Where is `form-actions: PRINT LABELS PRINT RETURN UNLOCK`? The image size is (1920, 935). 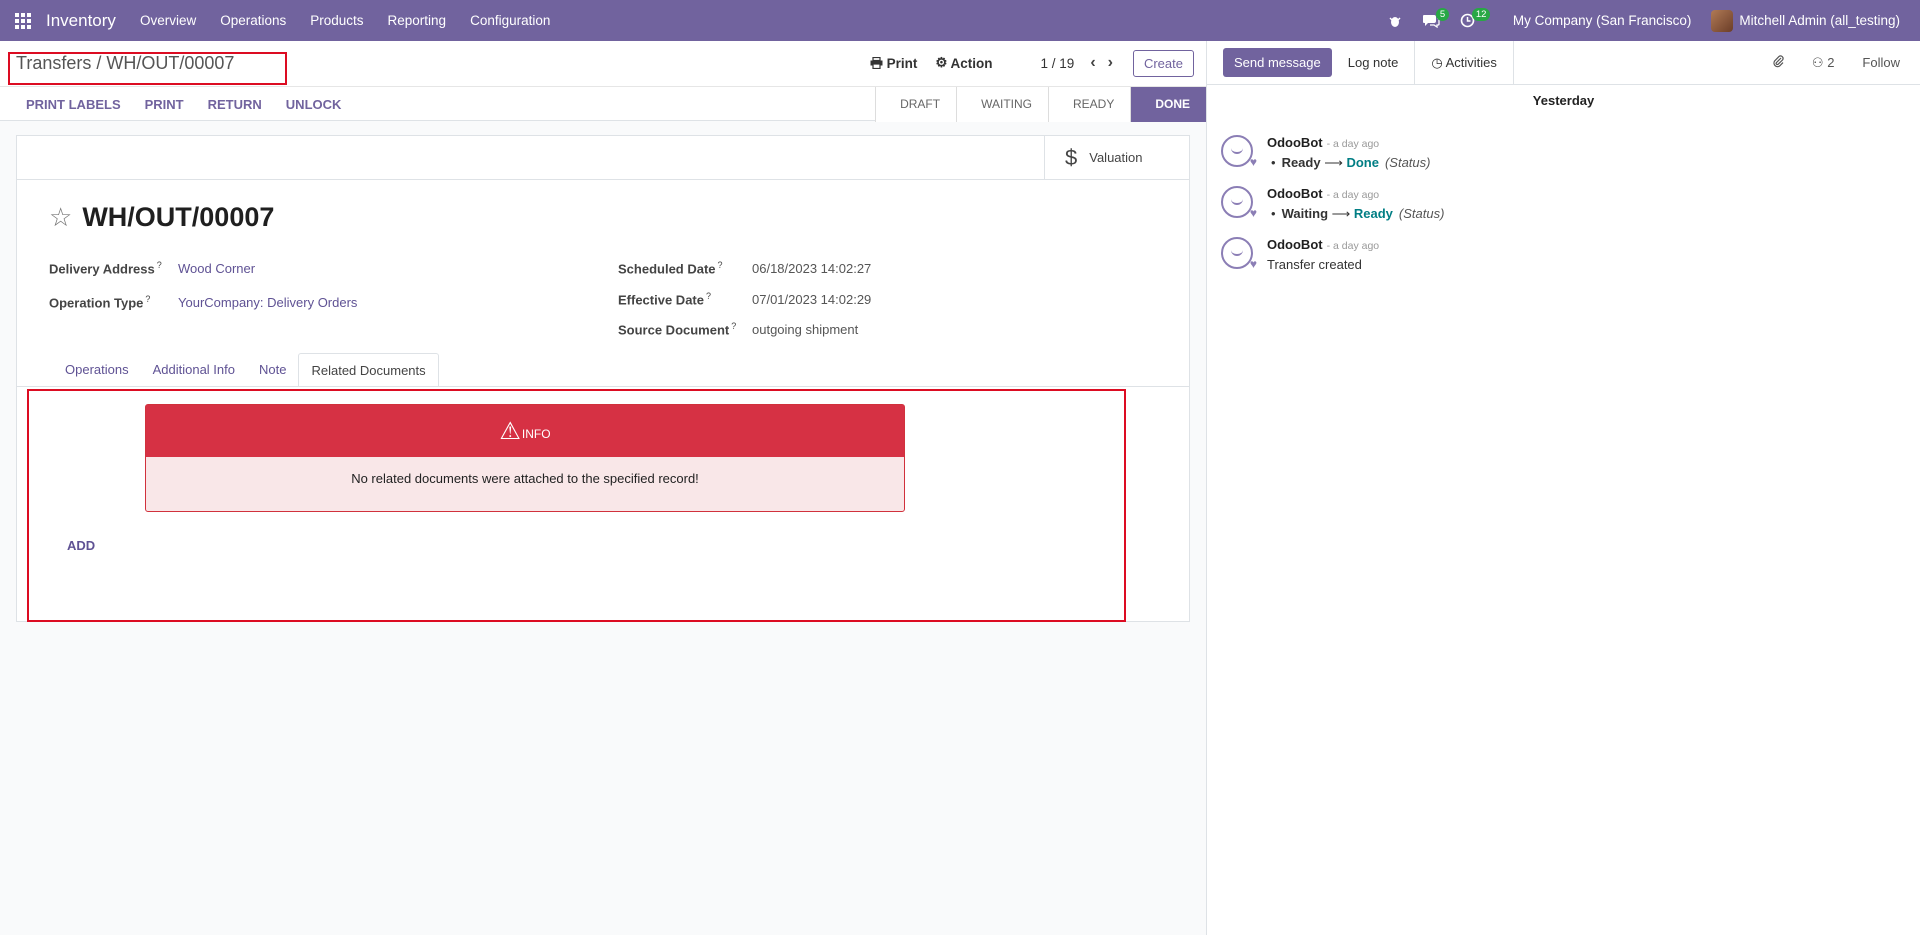 form-actions: PRINT LABELS PRINT RETURN UNLOCK is located at coordinates (183, 104).